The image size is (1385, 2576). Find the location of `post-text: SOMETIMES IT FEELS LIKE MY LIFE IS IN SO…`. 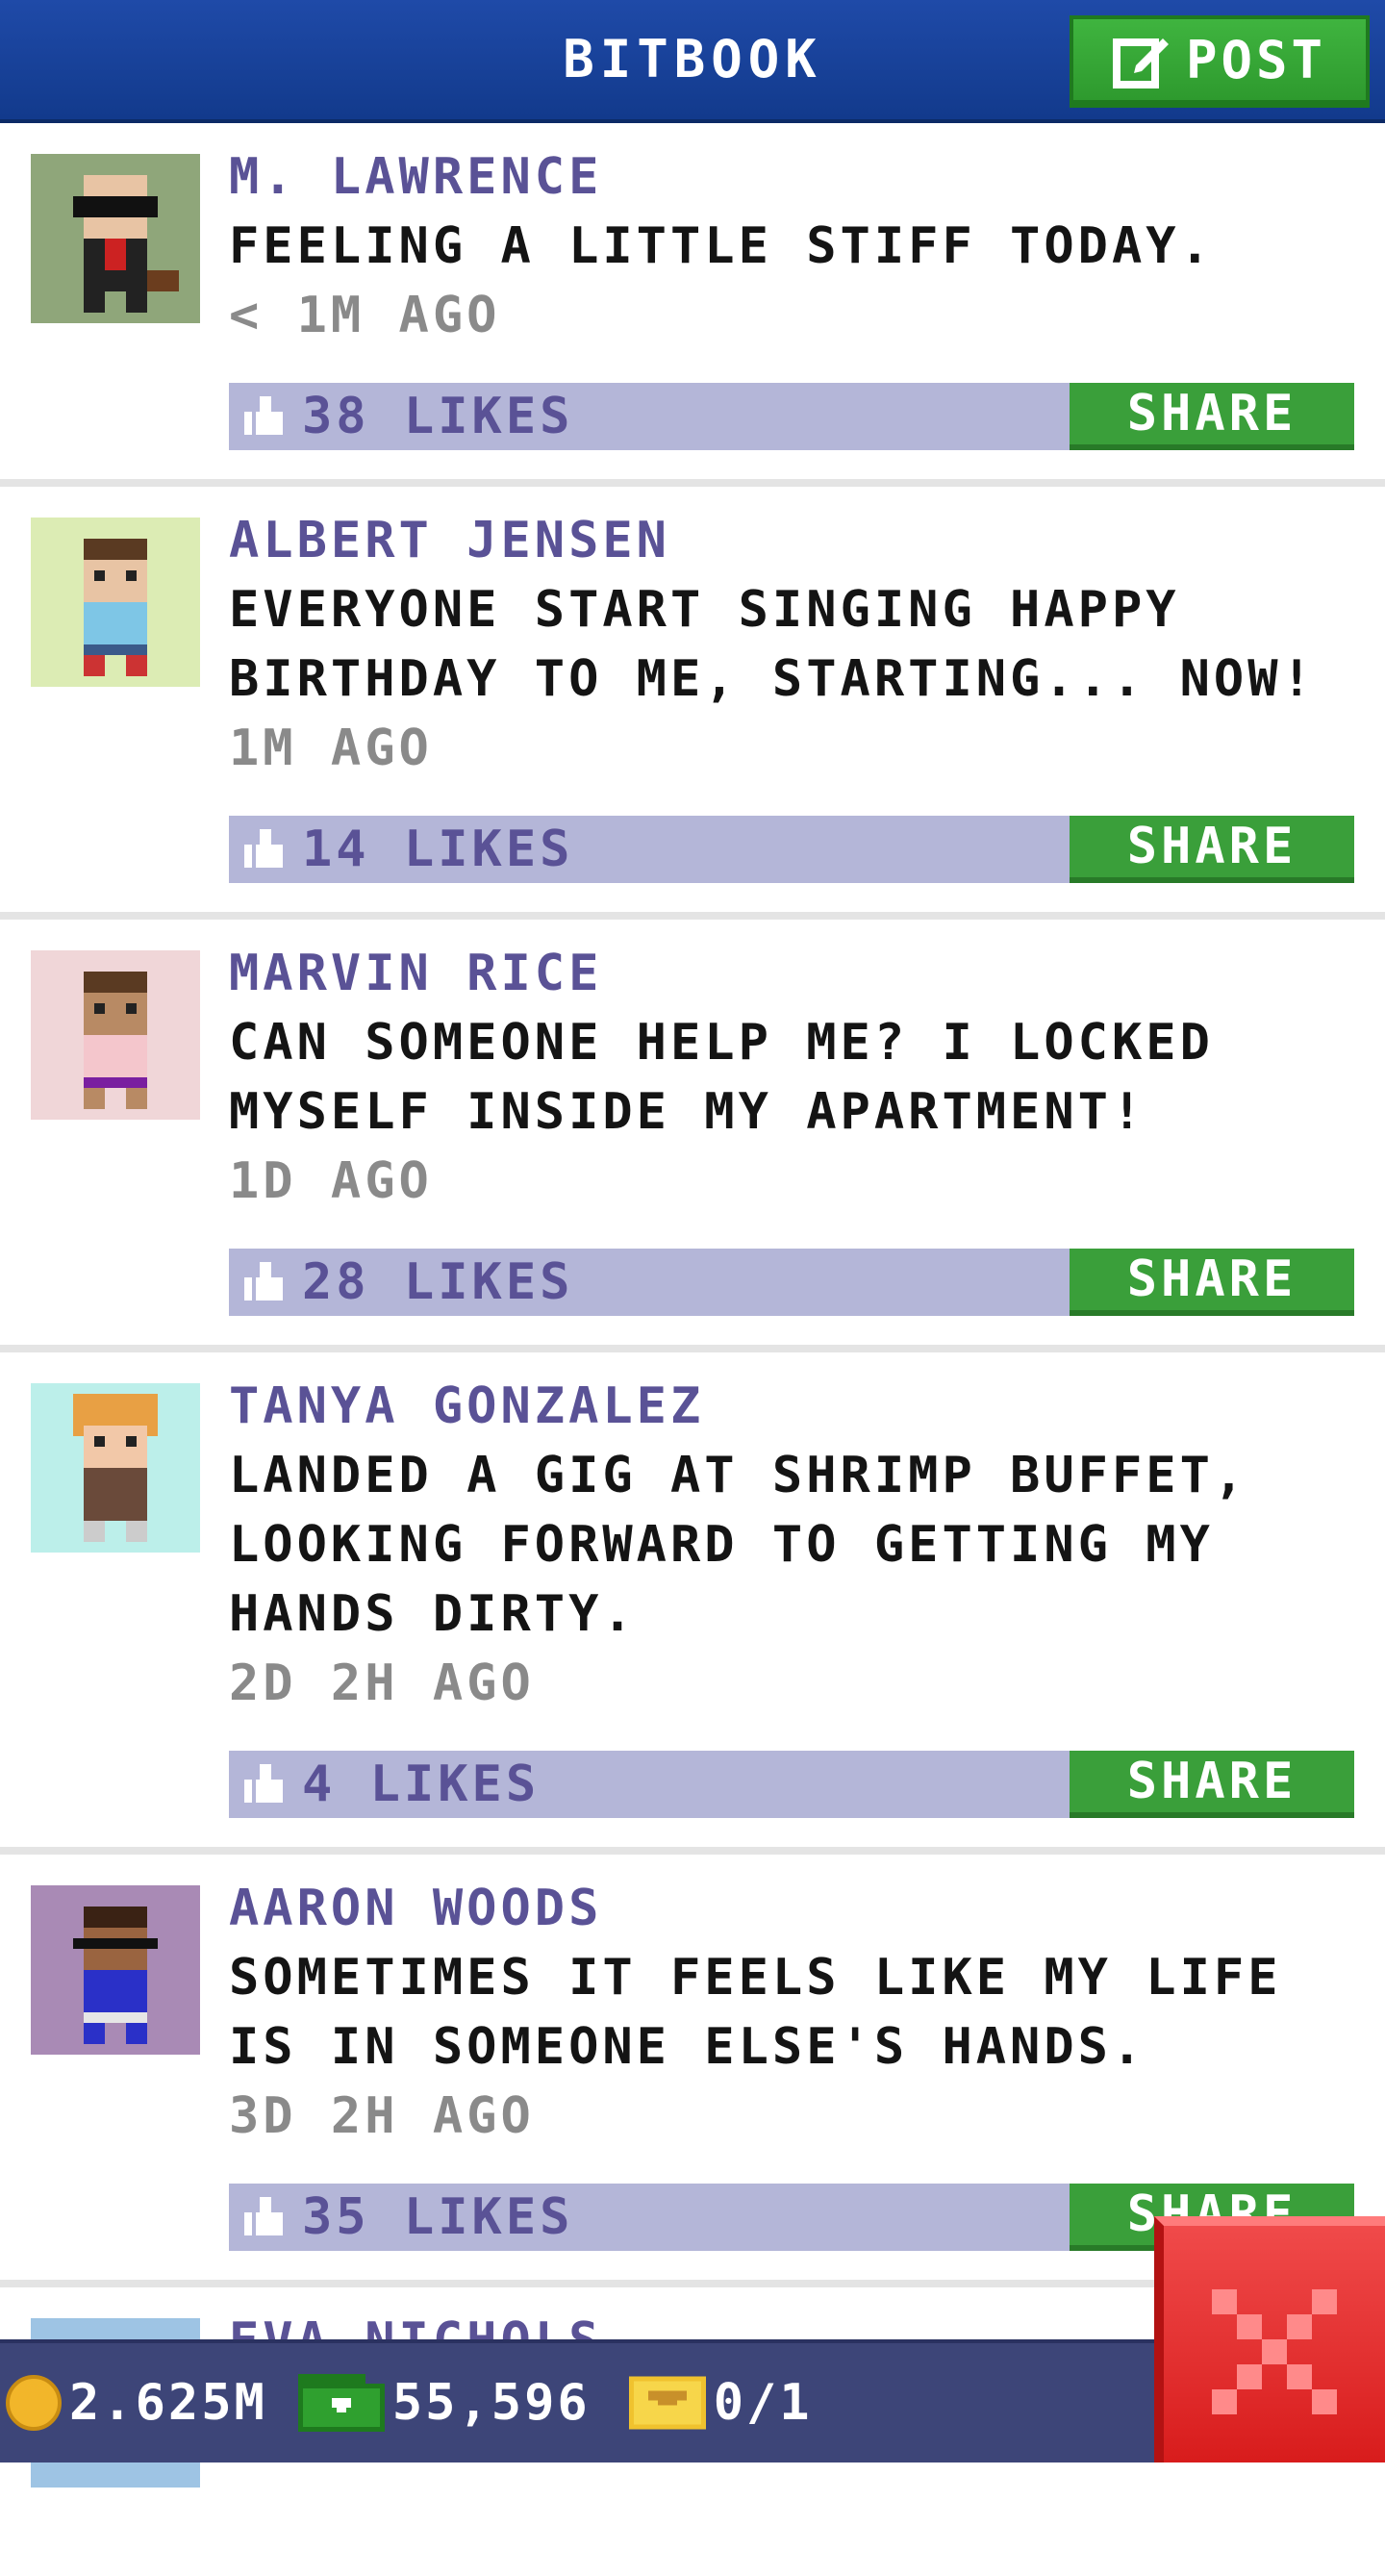

post-text: SOMETIMES IT FEELS LIKE MY LIFE IS IN SO… is located at coordinates (755, 2012).